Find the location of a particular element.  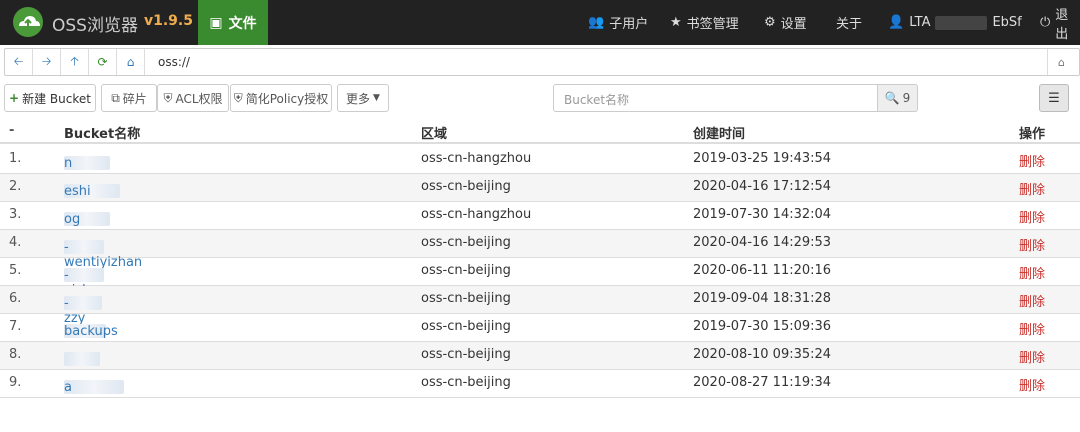

refresh-icon: ⟳ is located at coordinates (102, 62).